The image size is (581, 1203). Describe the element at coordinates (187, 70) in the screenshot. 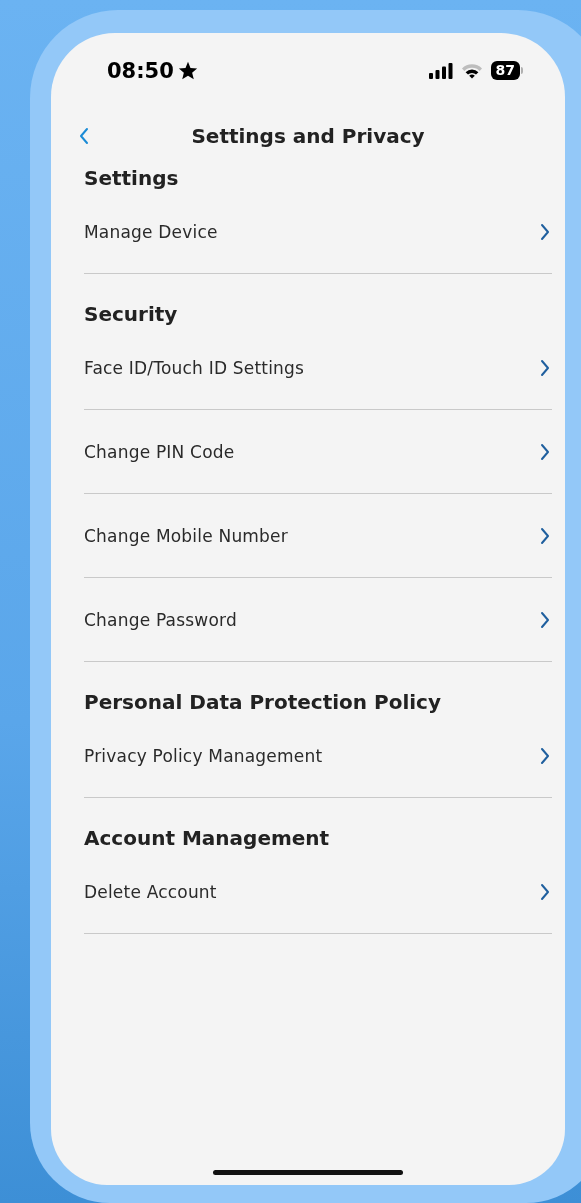

I see `star-icon` at that location.